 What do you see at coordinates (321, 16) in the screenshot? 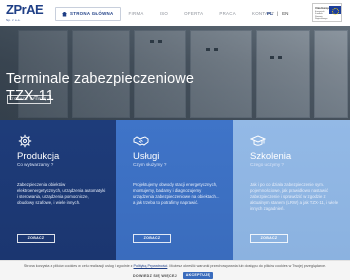
I see `eu-badge-text: Europejski Fundusz Rozwoju Regionalnego` at bounding box center [321, 16].